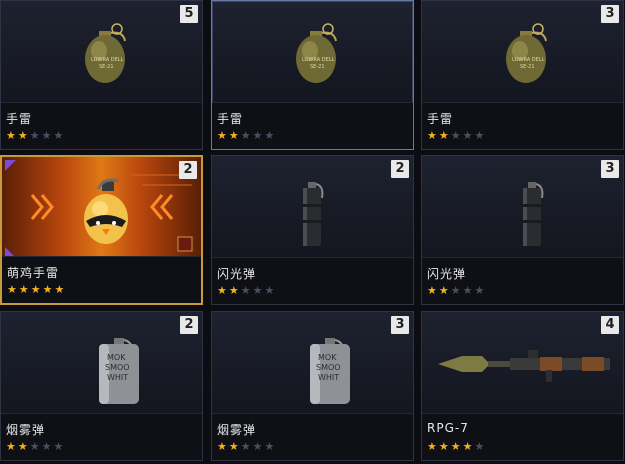  What do you see at coordinates (101, 279) in the screenshot?
I see `item-footer: 萌鸡手雷 ★★★★★` at bounding box center [101, 279].